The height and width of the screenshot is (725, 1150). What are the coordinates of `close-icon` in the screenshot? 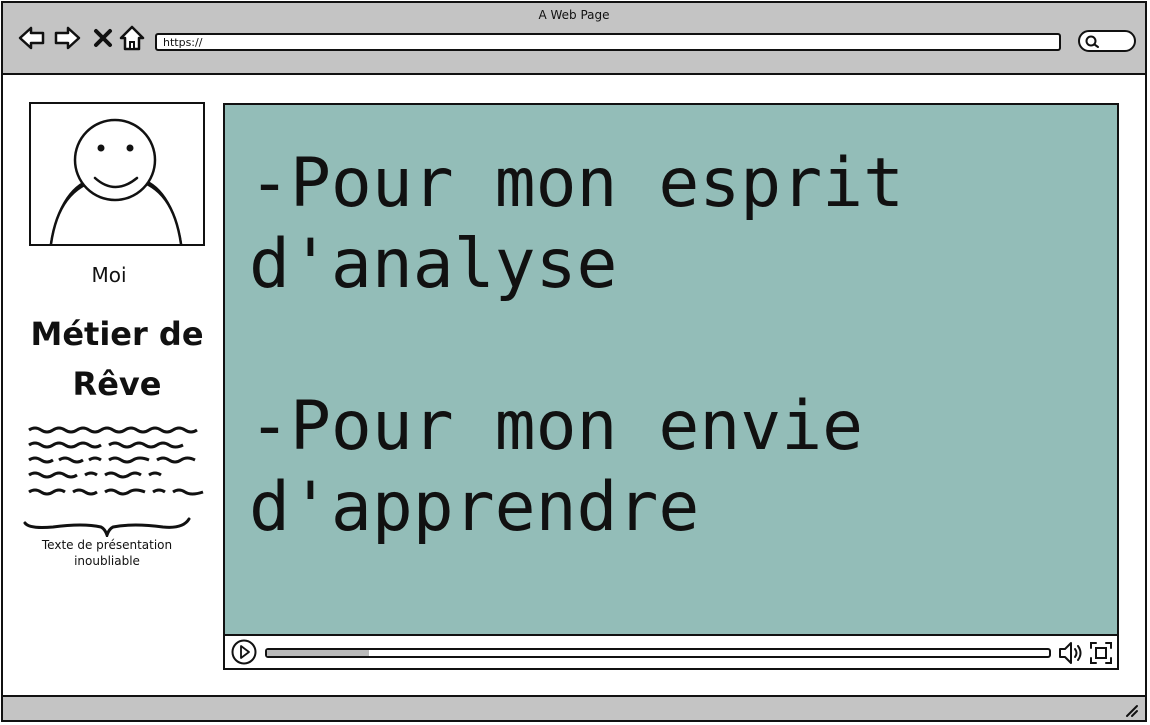 It's located at (104, 38).